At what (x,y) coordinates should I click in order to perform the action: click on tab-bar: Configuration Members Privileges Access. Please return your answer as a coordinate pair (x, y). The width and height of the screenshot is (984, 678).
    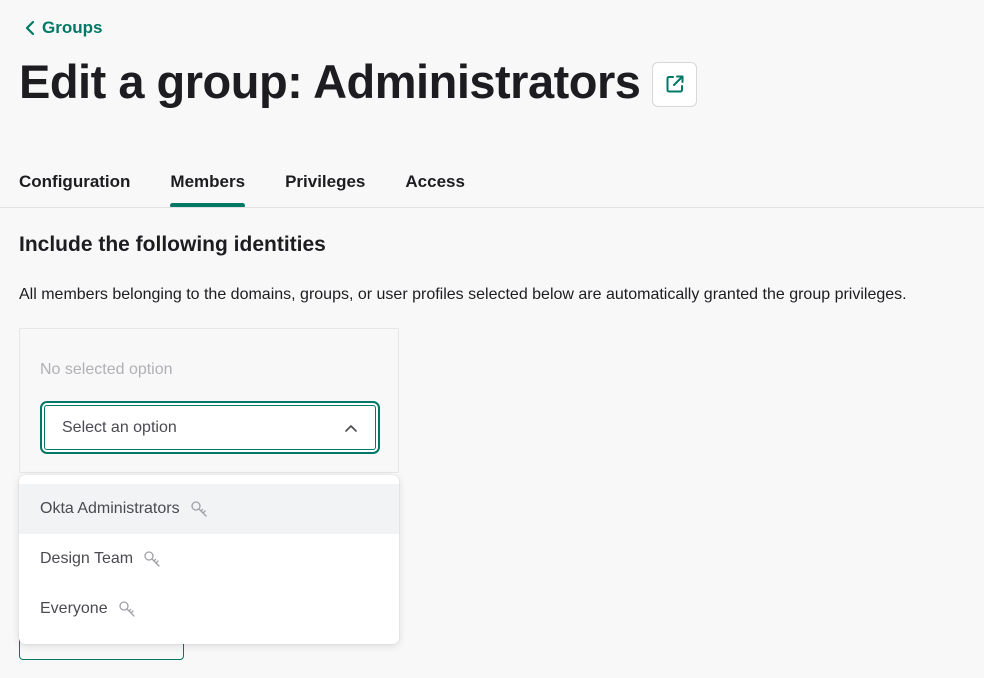
    Looking at the image, I should click on (501, 184).